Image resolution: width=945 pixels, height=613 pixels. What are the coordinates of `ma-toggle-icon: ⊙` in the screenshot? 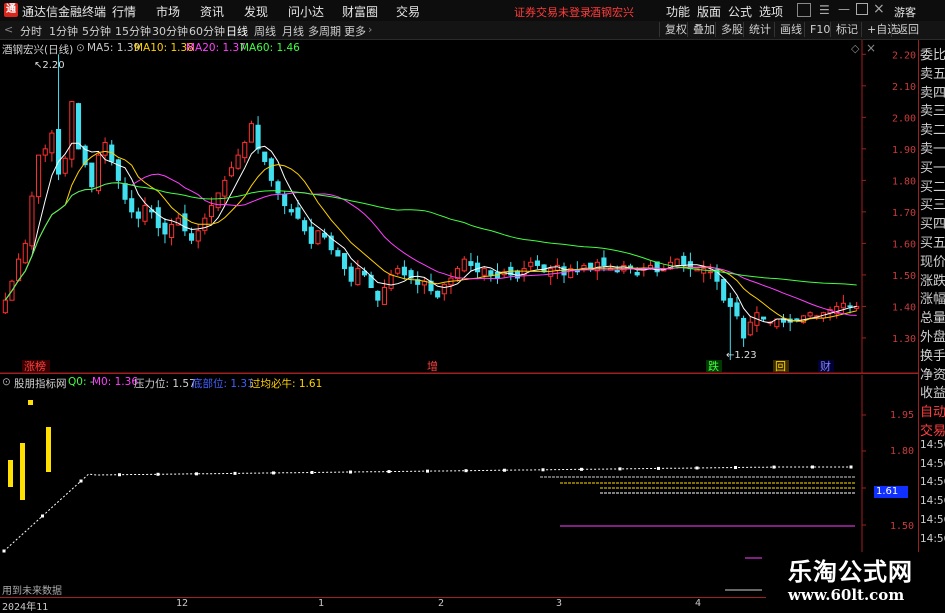 It's located at (80, 48).